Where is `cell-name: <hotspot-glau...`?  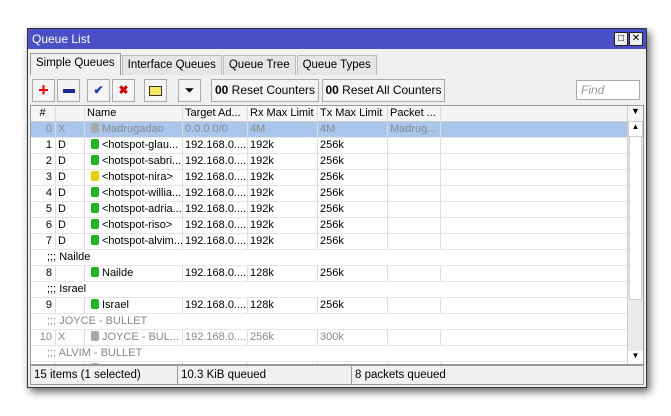
cell-name: <hotspot-glau... is located at coordinates (134, 145).